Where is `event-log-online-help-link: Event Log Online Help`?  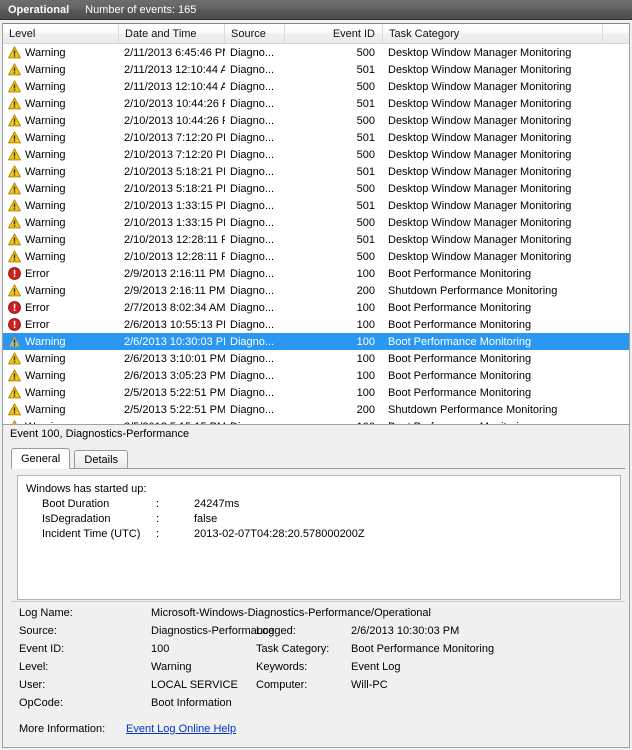
event-log-online-help-link: Event Log Online Help is located at coordinates (181, 729).